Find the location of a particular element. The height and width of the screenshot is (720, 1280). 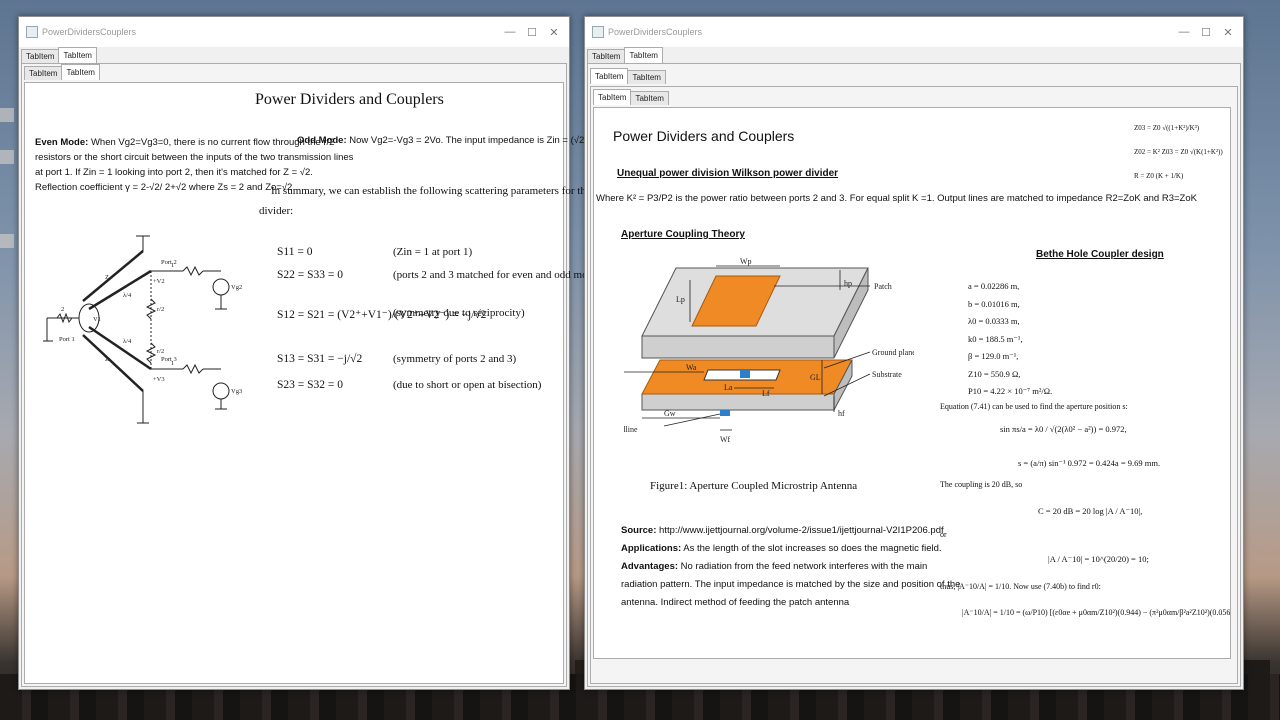

eq-note: (symmetry due to reciprocity) is located at coordinates (459, 313).